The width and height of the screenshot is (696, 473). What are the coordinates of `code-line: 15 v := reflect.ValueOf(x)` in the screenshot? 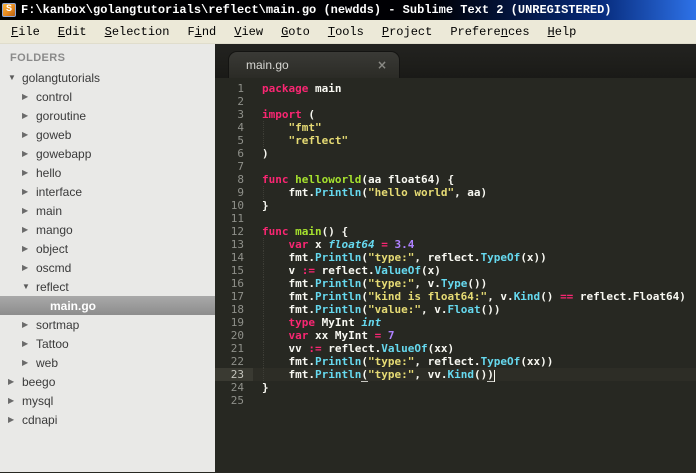 It's located at (455, 270).